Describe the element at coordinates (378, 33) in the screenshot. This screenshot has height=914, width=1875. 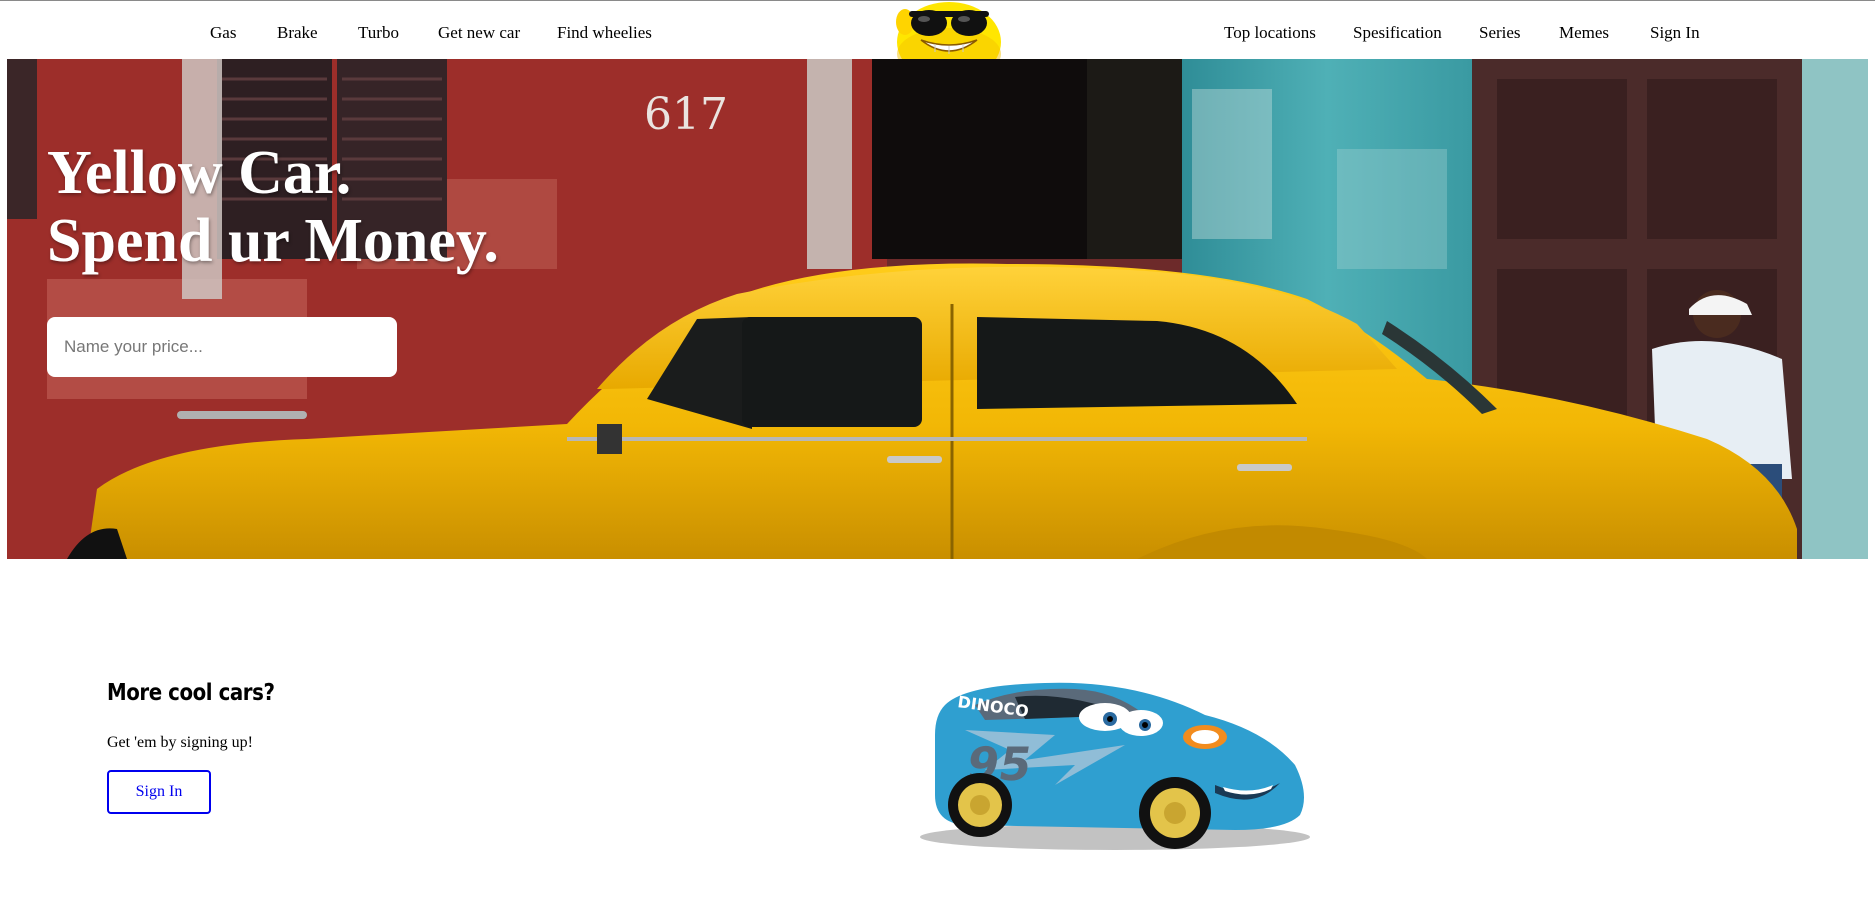
I see `nav-link-turbo: Turbo` at that location.